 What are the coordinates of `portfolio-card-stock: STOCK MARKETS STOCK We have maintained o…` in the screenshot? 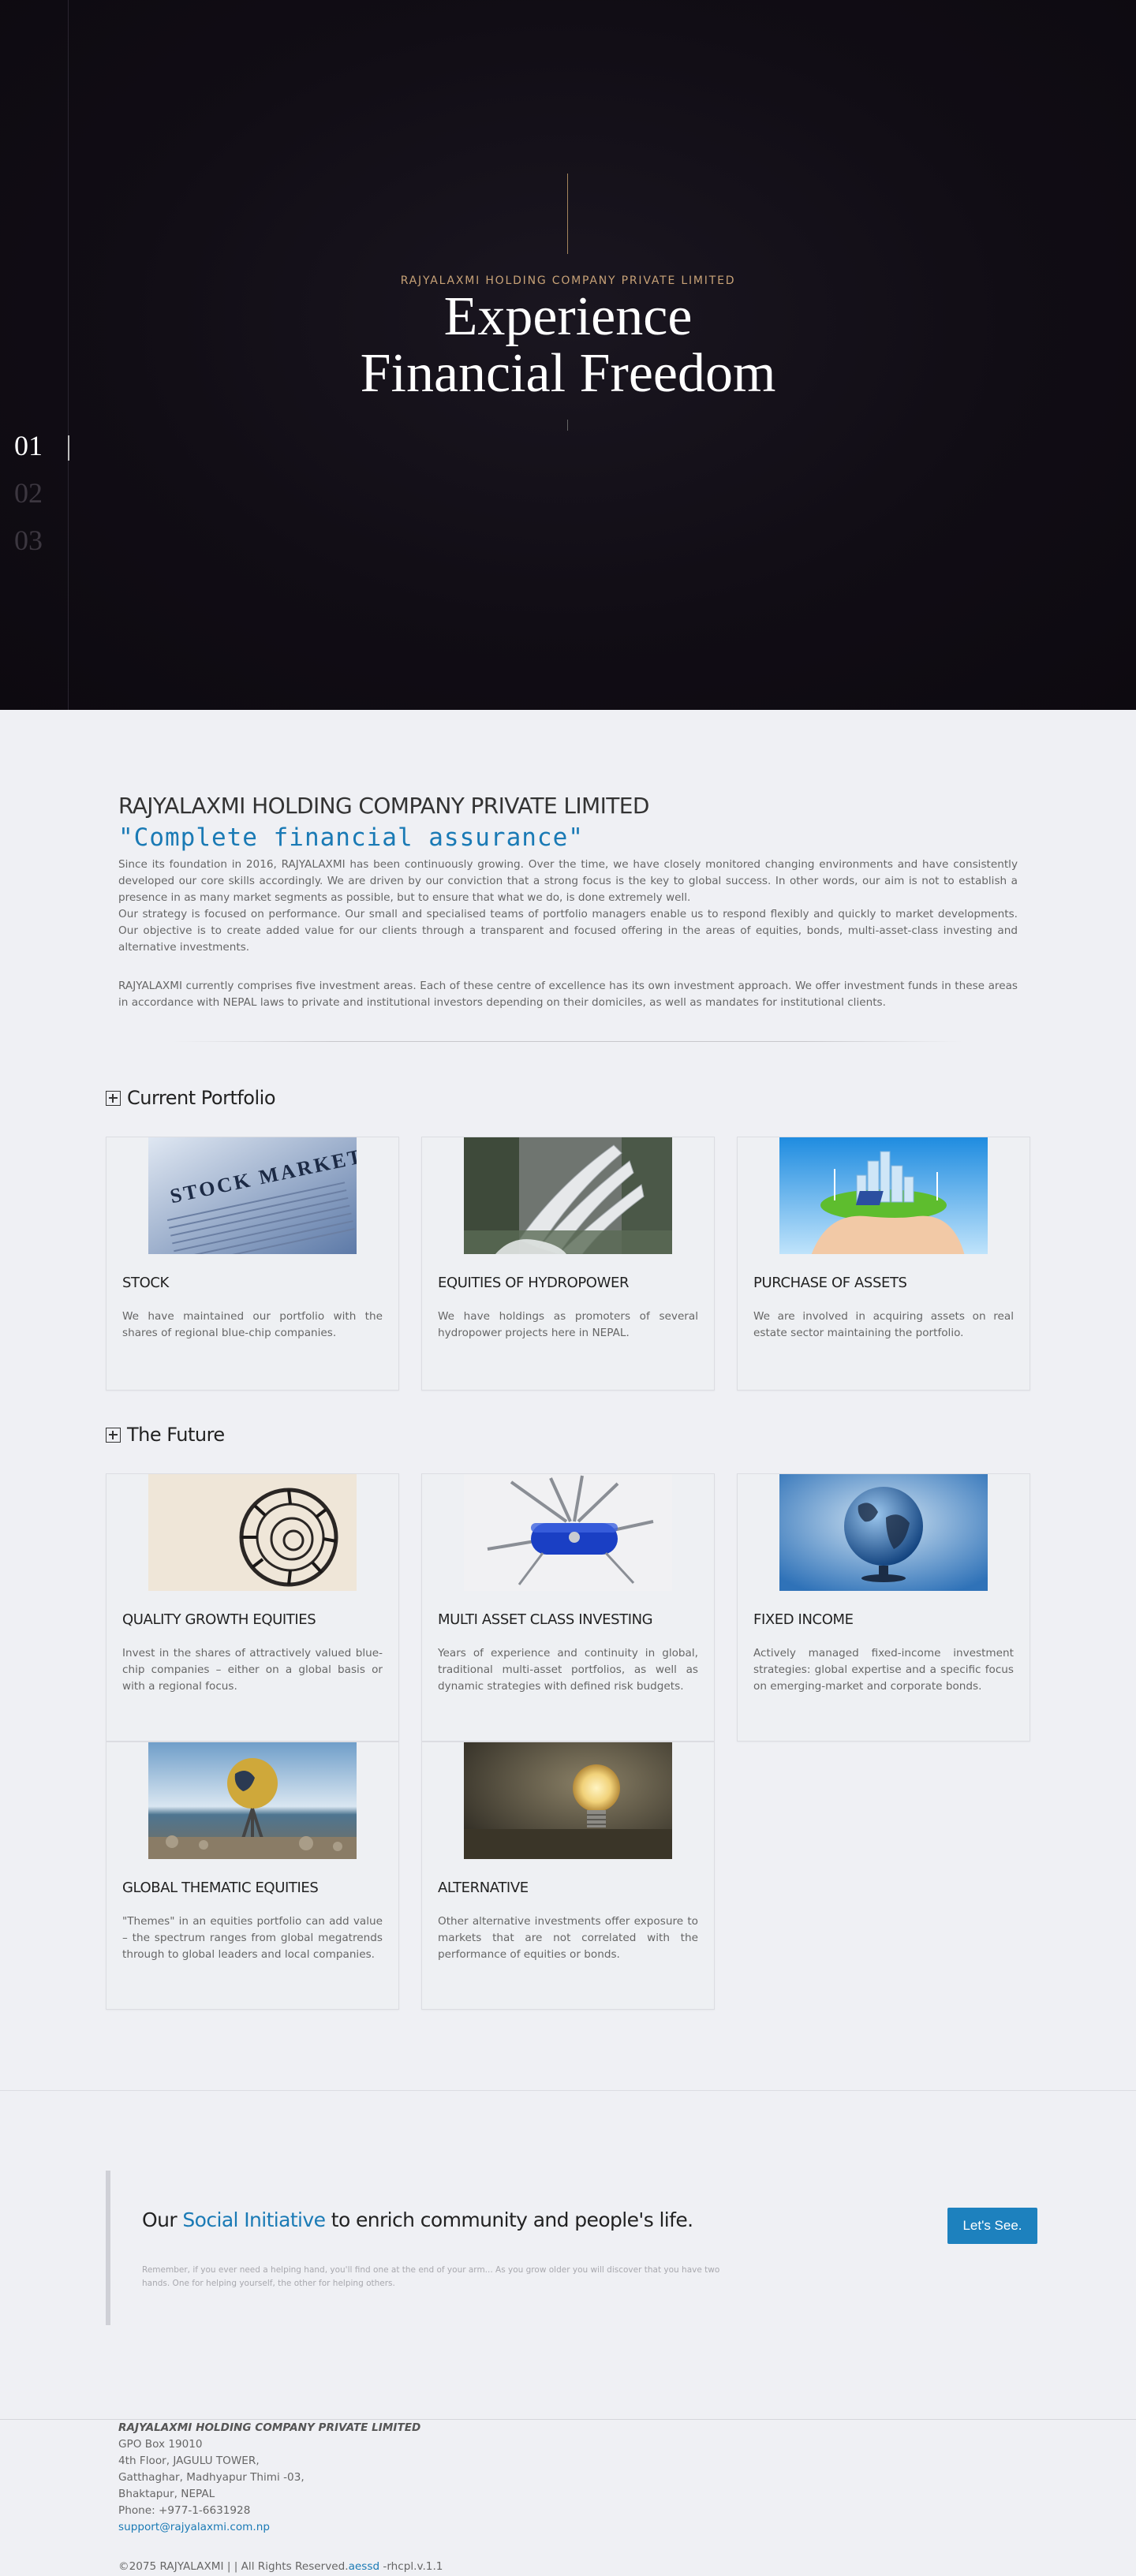 It's located at (252, 1264).